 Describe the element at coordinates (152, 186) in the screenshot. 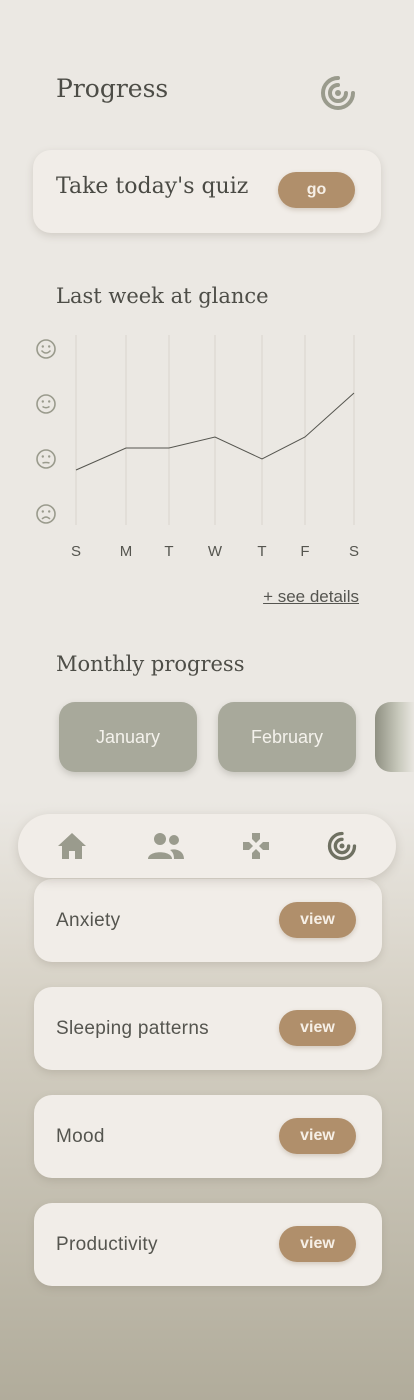

I see `quiz-title: Take today's quiz` at that location.